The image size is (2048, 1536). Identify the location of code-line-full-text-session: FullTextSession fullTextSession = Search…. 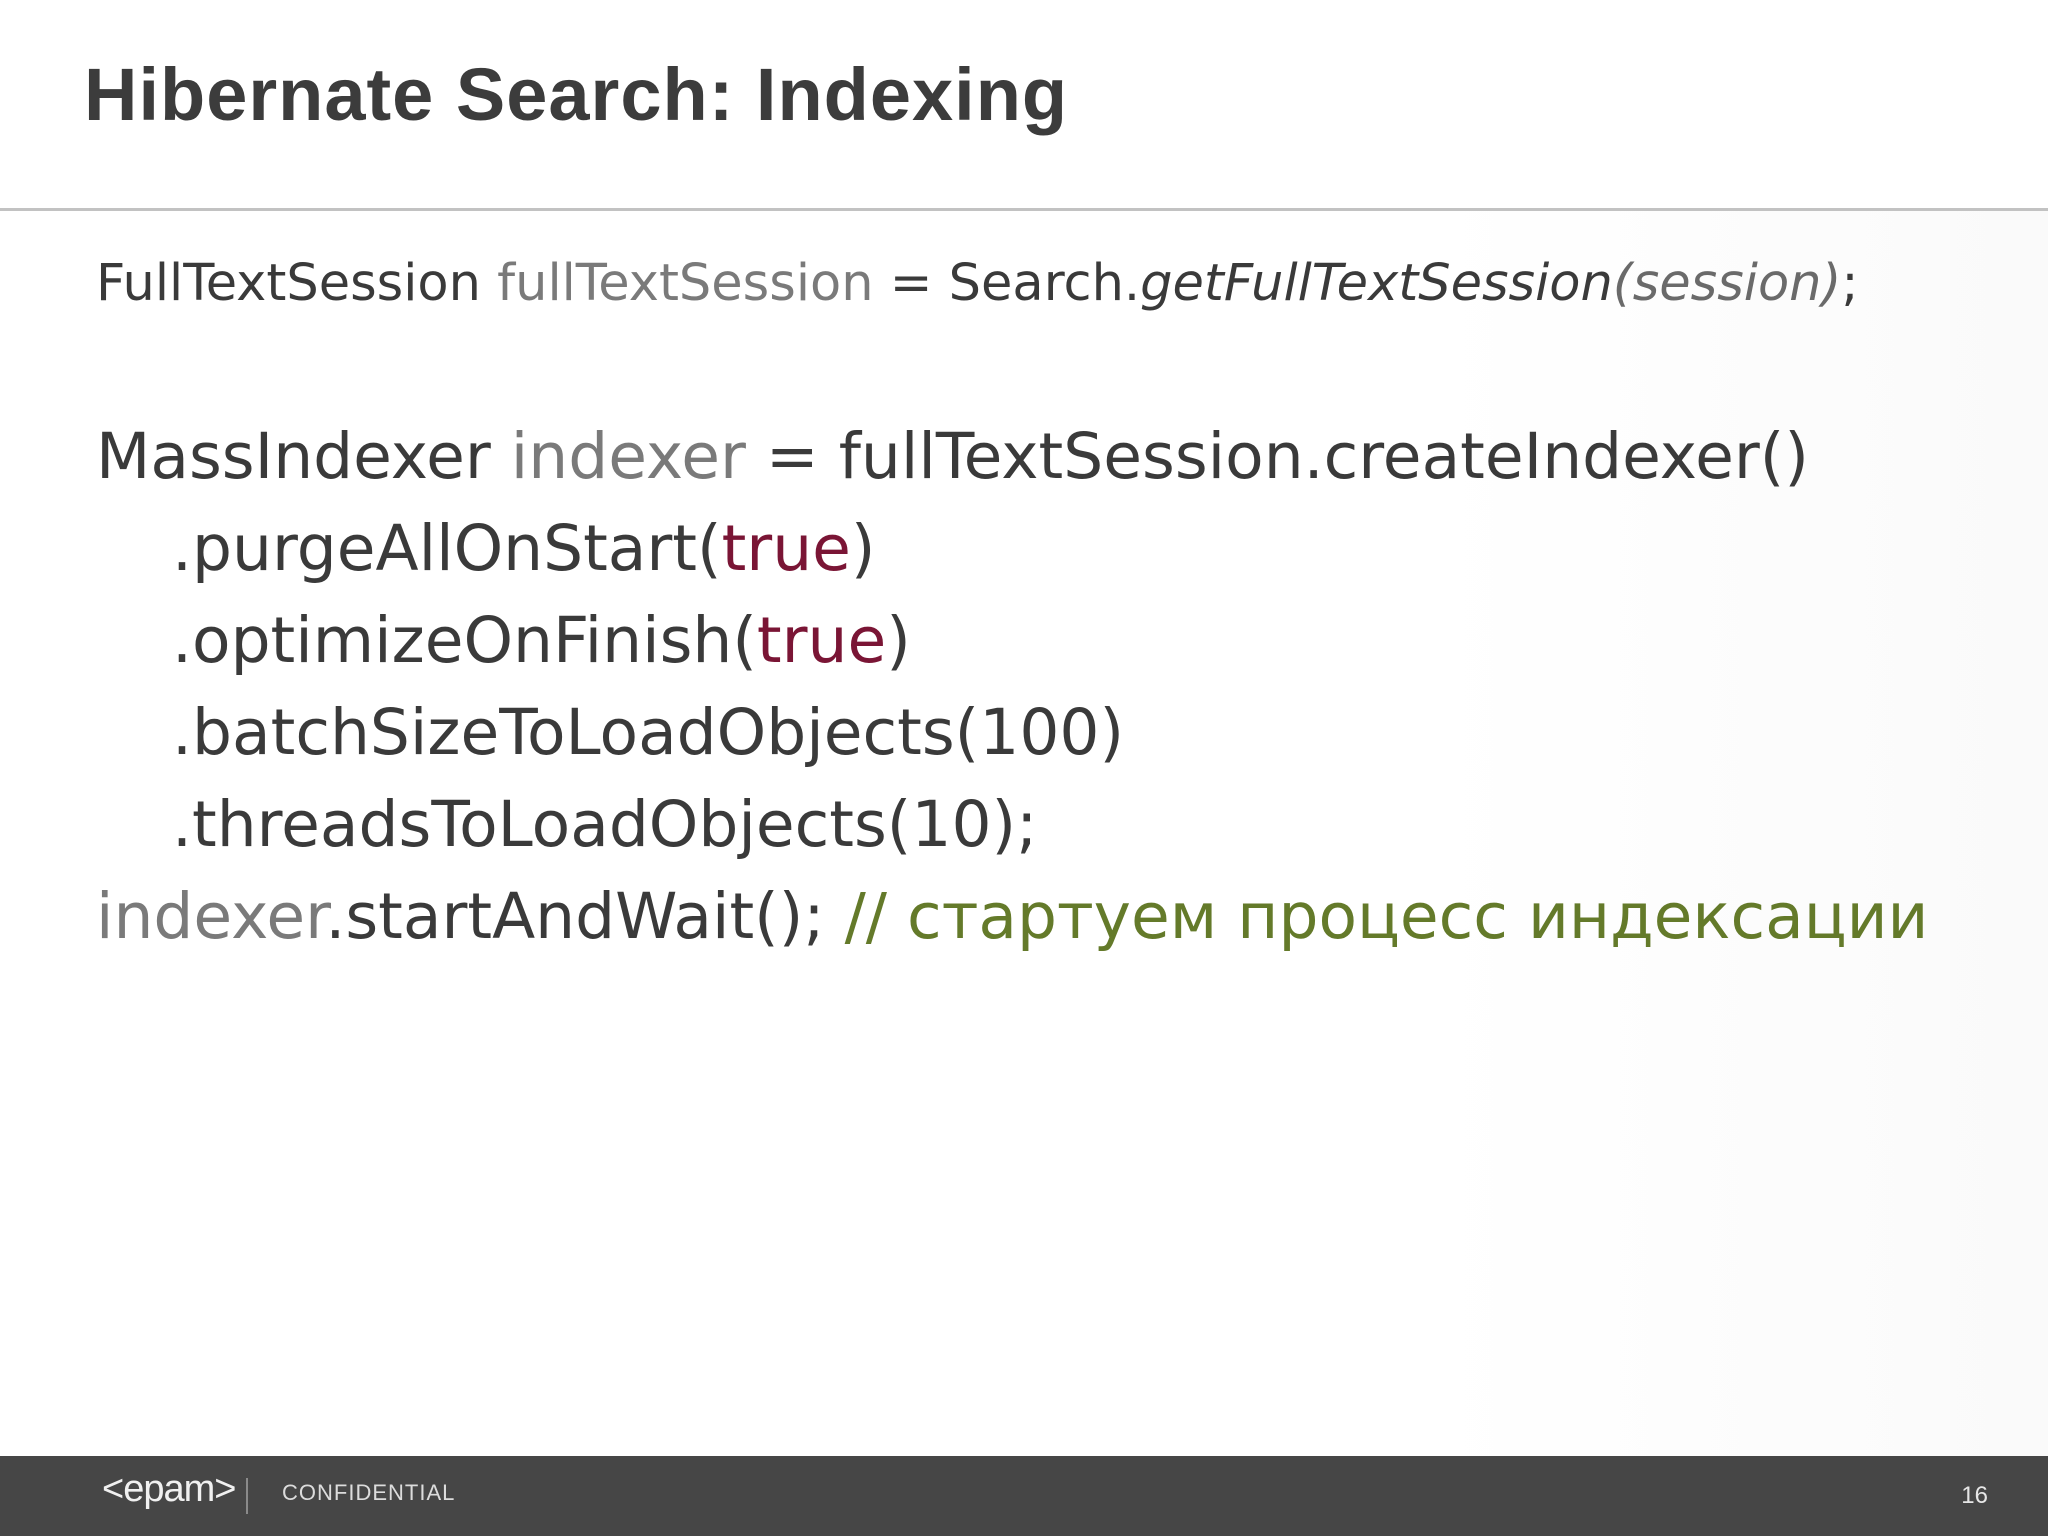
(977, 283).